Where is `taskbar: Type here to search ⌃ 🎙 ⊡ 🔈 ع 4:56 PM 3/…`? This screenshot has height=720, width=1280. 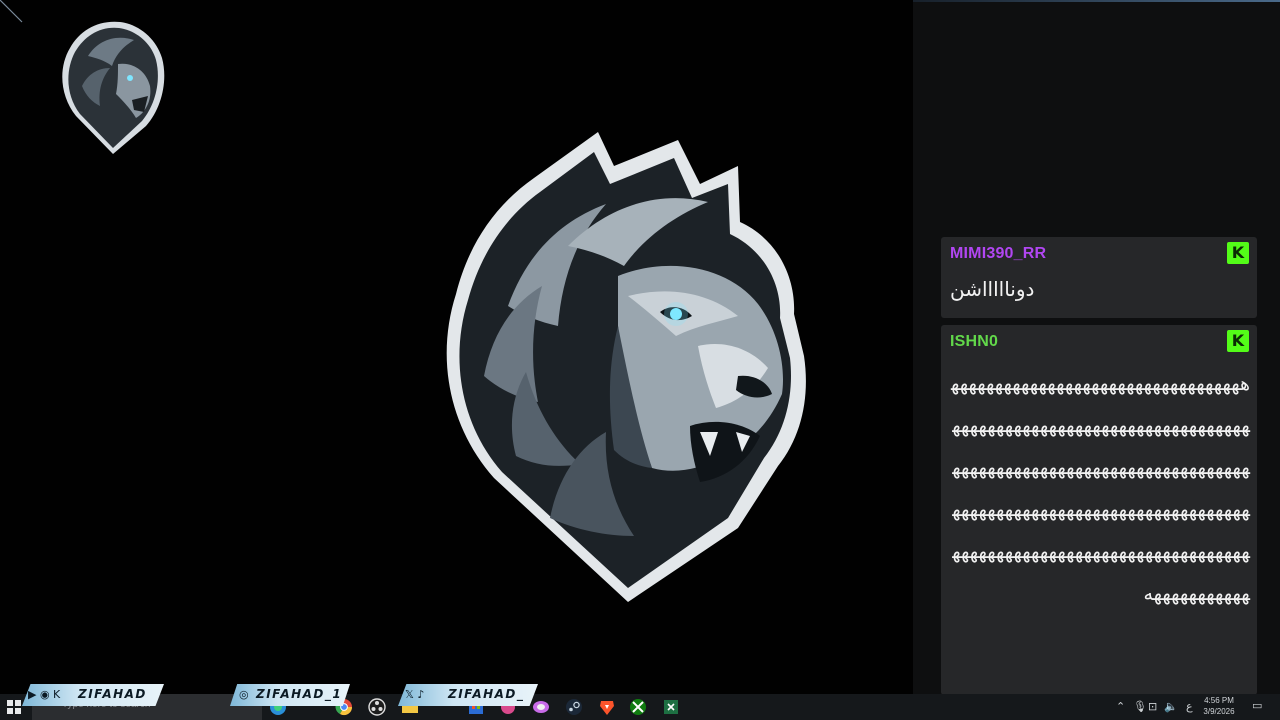 taskbar: Type here to search ⌃ 🎙 ⊡ 🔈 ع 4:56 PM 3/… is located at coordinates (640, 707).